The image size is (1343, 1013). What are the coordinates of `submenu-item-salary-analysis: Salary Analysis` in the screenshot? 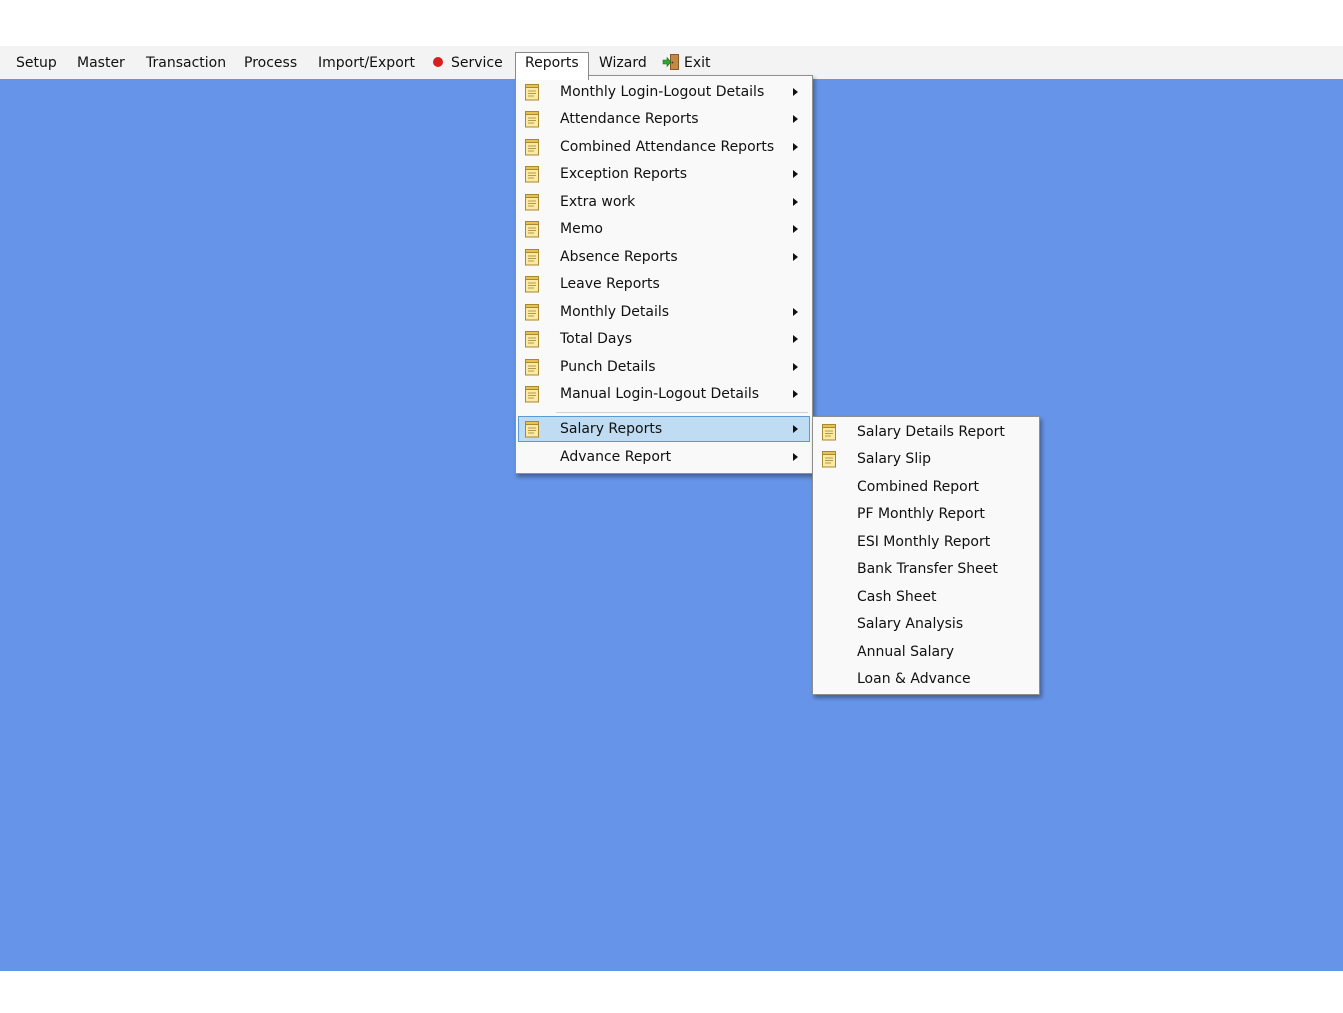 It's located at (926, 624).